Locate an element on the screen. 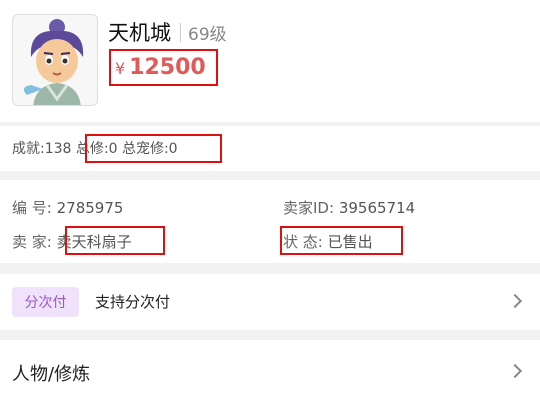 The height and width of the screenshot is (408, 540). title-row: 天机城 69级 is located at coordinates (167, 32).